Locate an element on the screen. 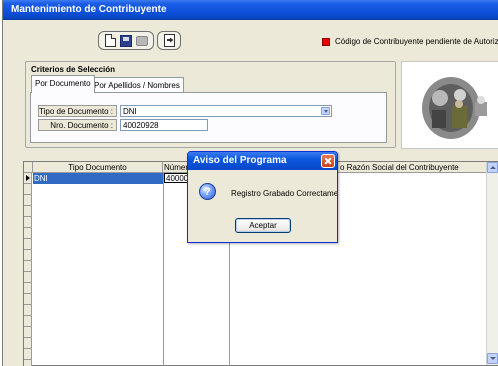 The image size is (498, 366). save-icon is located at coordinates (126, 40).